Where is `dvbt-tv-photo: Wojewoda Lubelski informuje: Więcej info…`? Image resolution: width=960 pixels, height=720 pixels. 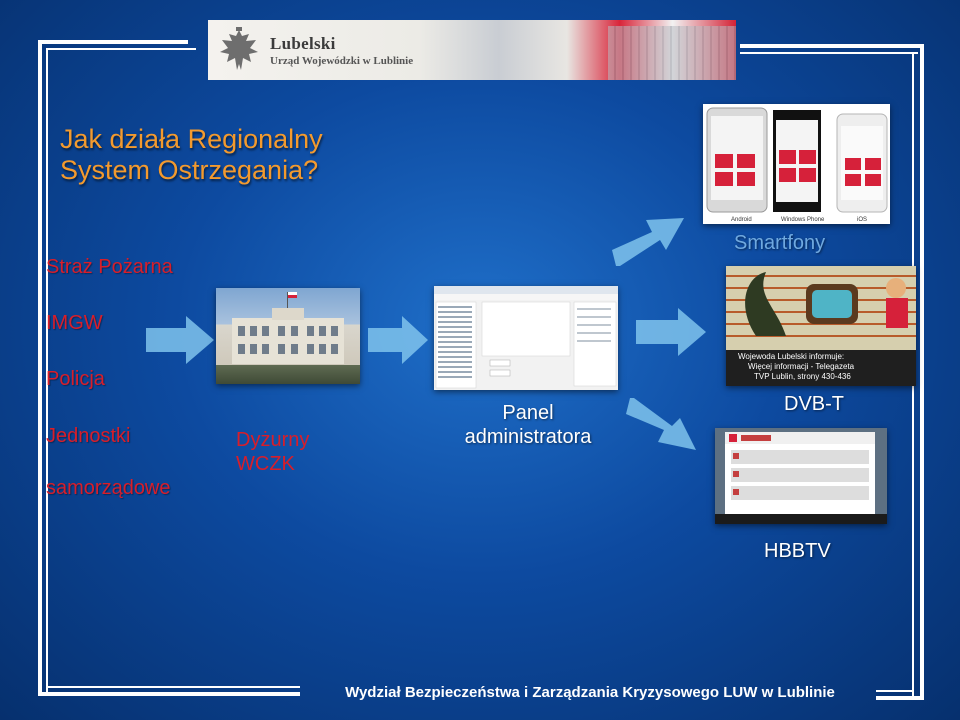 dvbt-tv-photo: Wojewoda Lubelski informuje: Więcej info… is located at coordinates (821, 326).